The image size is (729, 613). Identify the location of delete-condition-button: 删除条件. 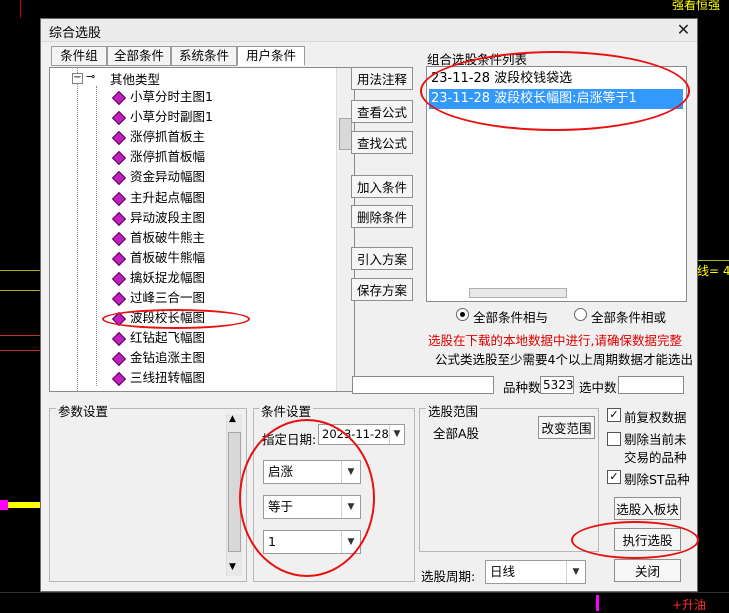
(382, 216).